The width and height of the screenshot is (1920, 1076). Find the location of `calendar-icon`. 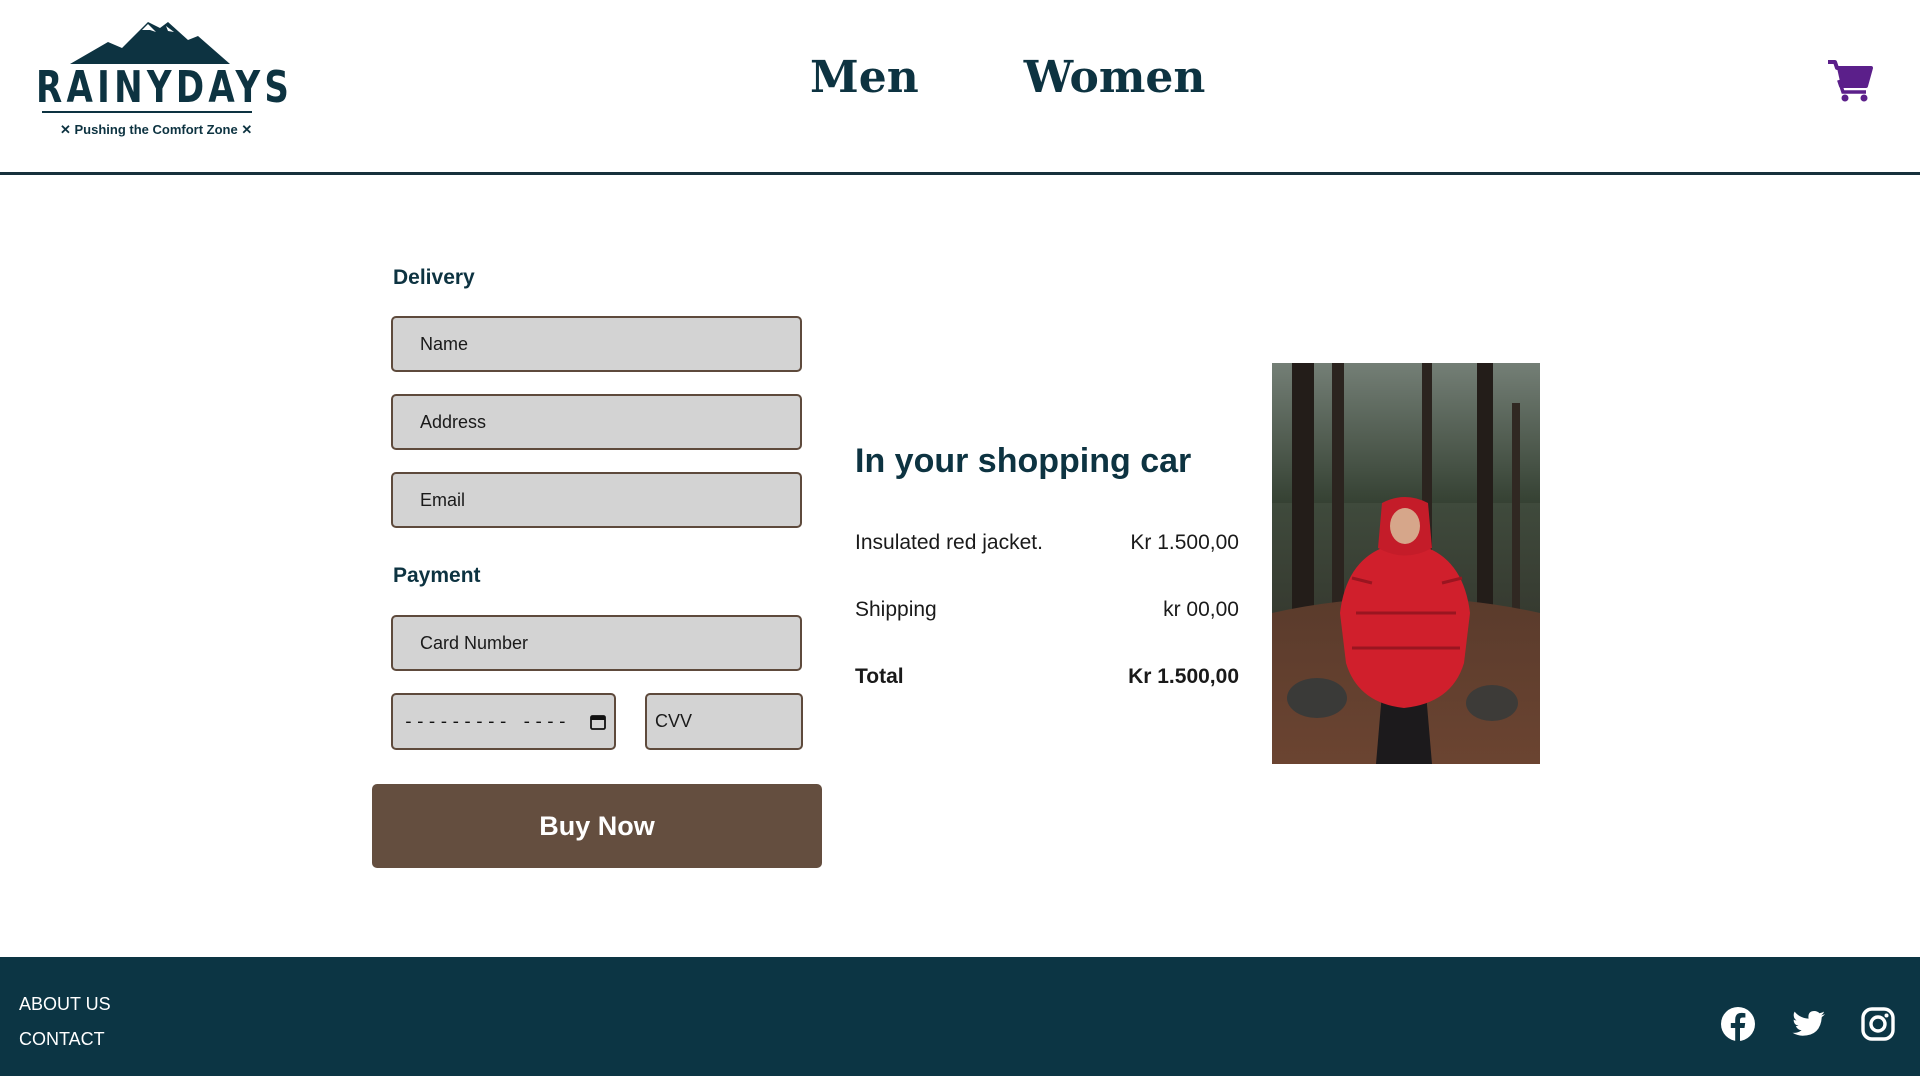

calendar-icon is located at coordinates (598, 722).